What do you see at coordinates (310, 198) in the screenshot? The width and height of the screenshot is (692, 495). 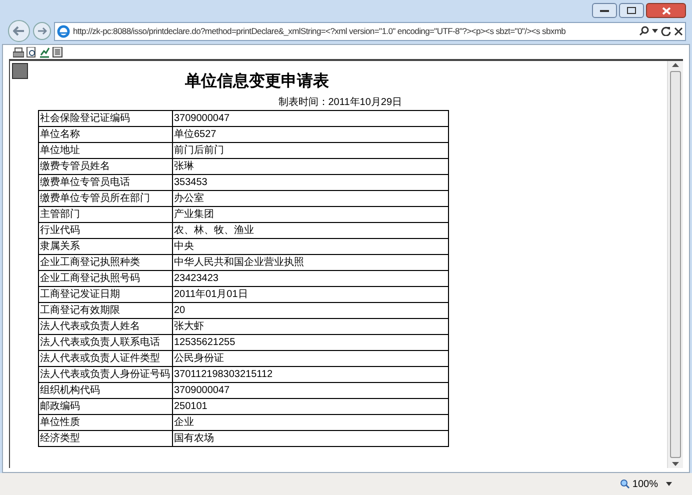 I see `value-cell: 办公室` at bounding box center [310, 198].